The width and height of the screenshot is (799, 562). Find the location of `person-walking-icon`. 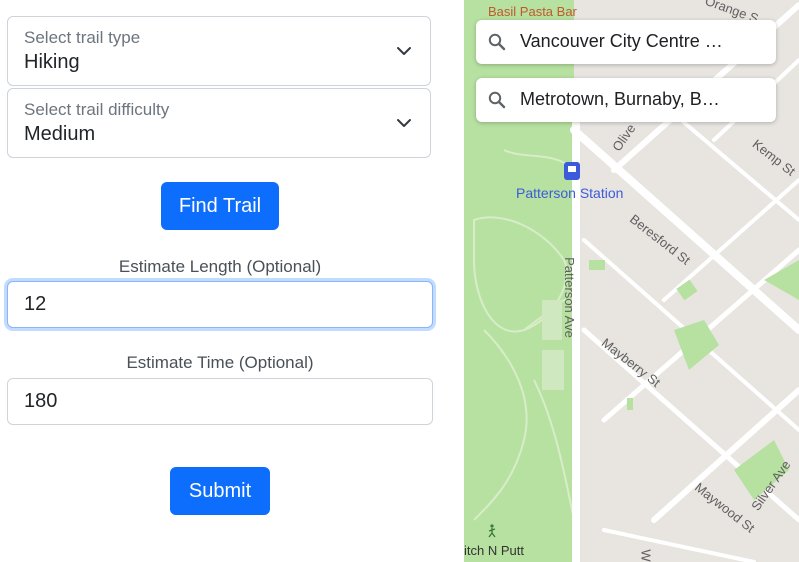

person-walking-icon is located at coordinates (492, 531).